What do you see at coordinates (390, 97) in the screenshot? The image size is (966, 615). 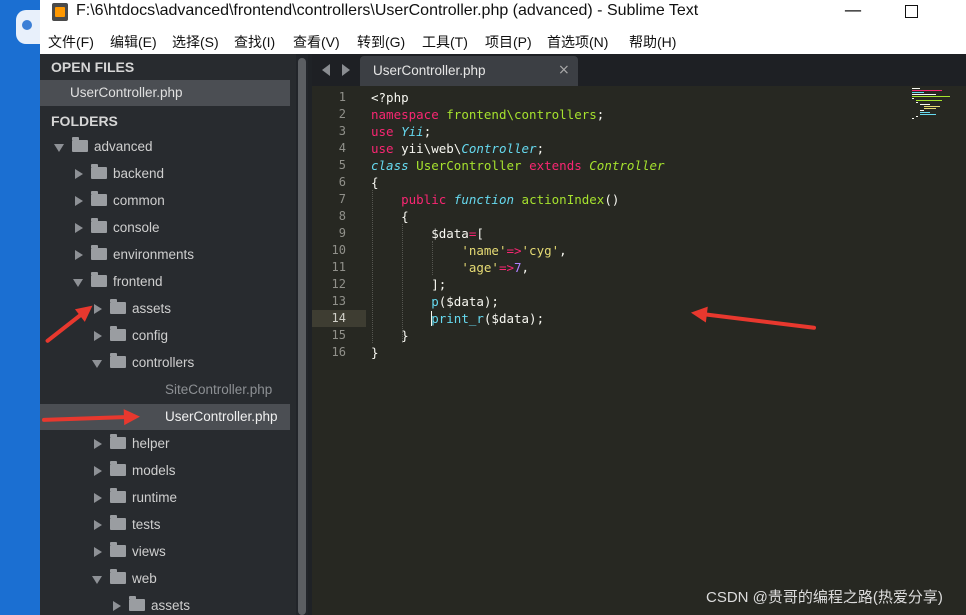 I see `code-line: <?php` at bounding box center [390, 97].